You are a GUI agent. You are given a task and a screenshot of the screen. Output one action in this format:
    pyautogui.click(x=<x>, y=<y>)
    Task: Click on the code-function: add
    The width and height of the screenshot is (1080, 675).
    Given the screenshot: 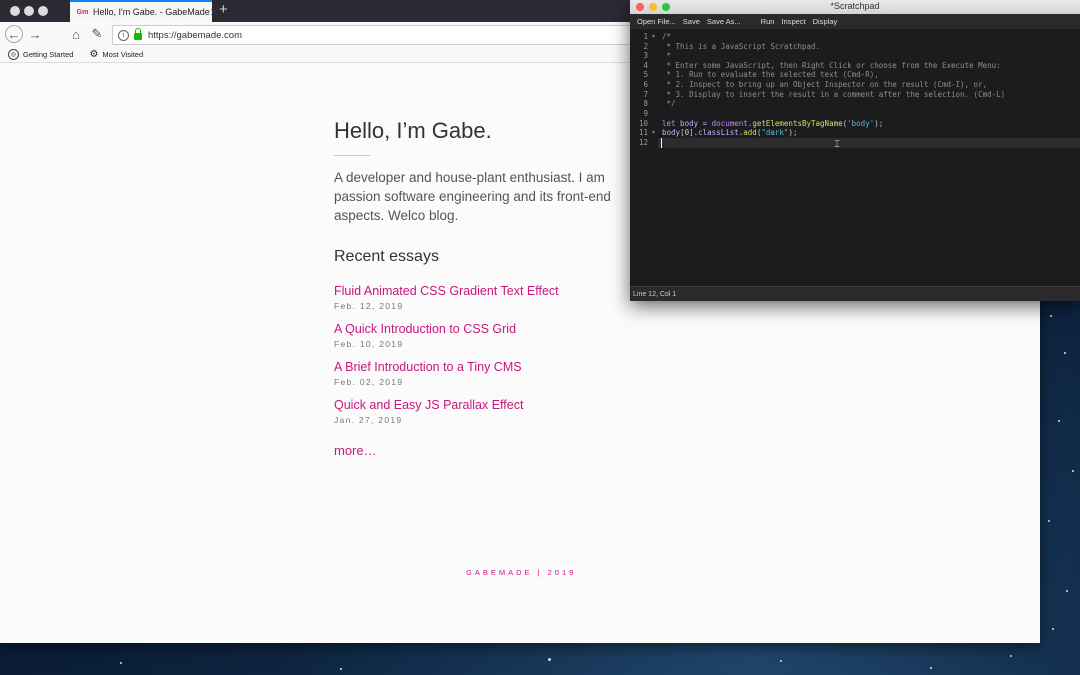 What is the action you would take?
    pyautogui.click(x=750, y=132)
    